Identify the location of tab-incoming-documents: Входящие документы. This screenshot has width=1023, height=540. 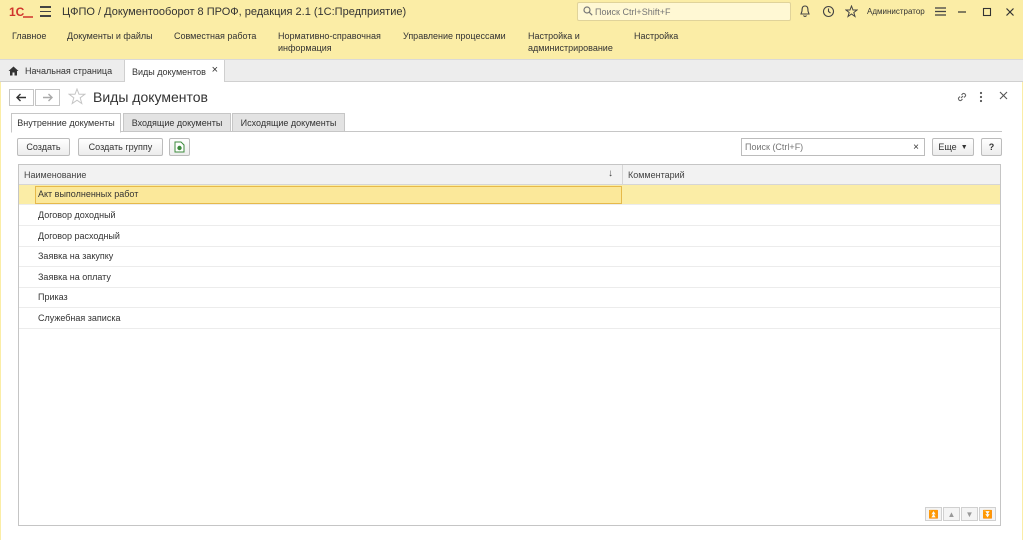
(177, 122).